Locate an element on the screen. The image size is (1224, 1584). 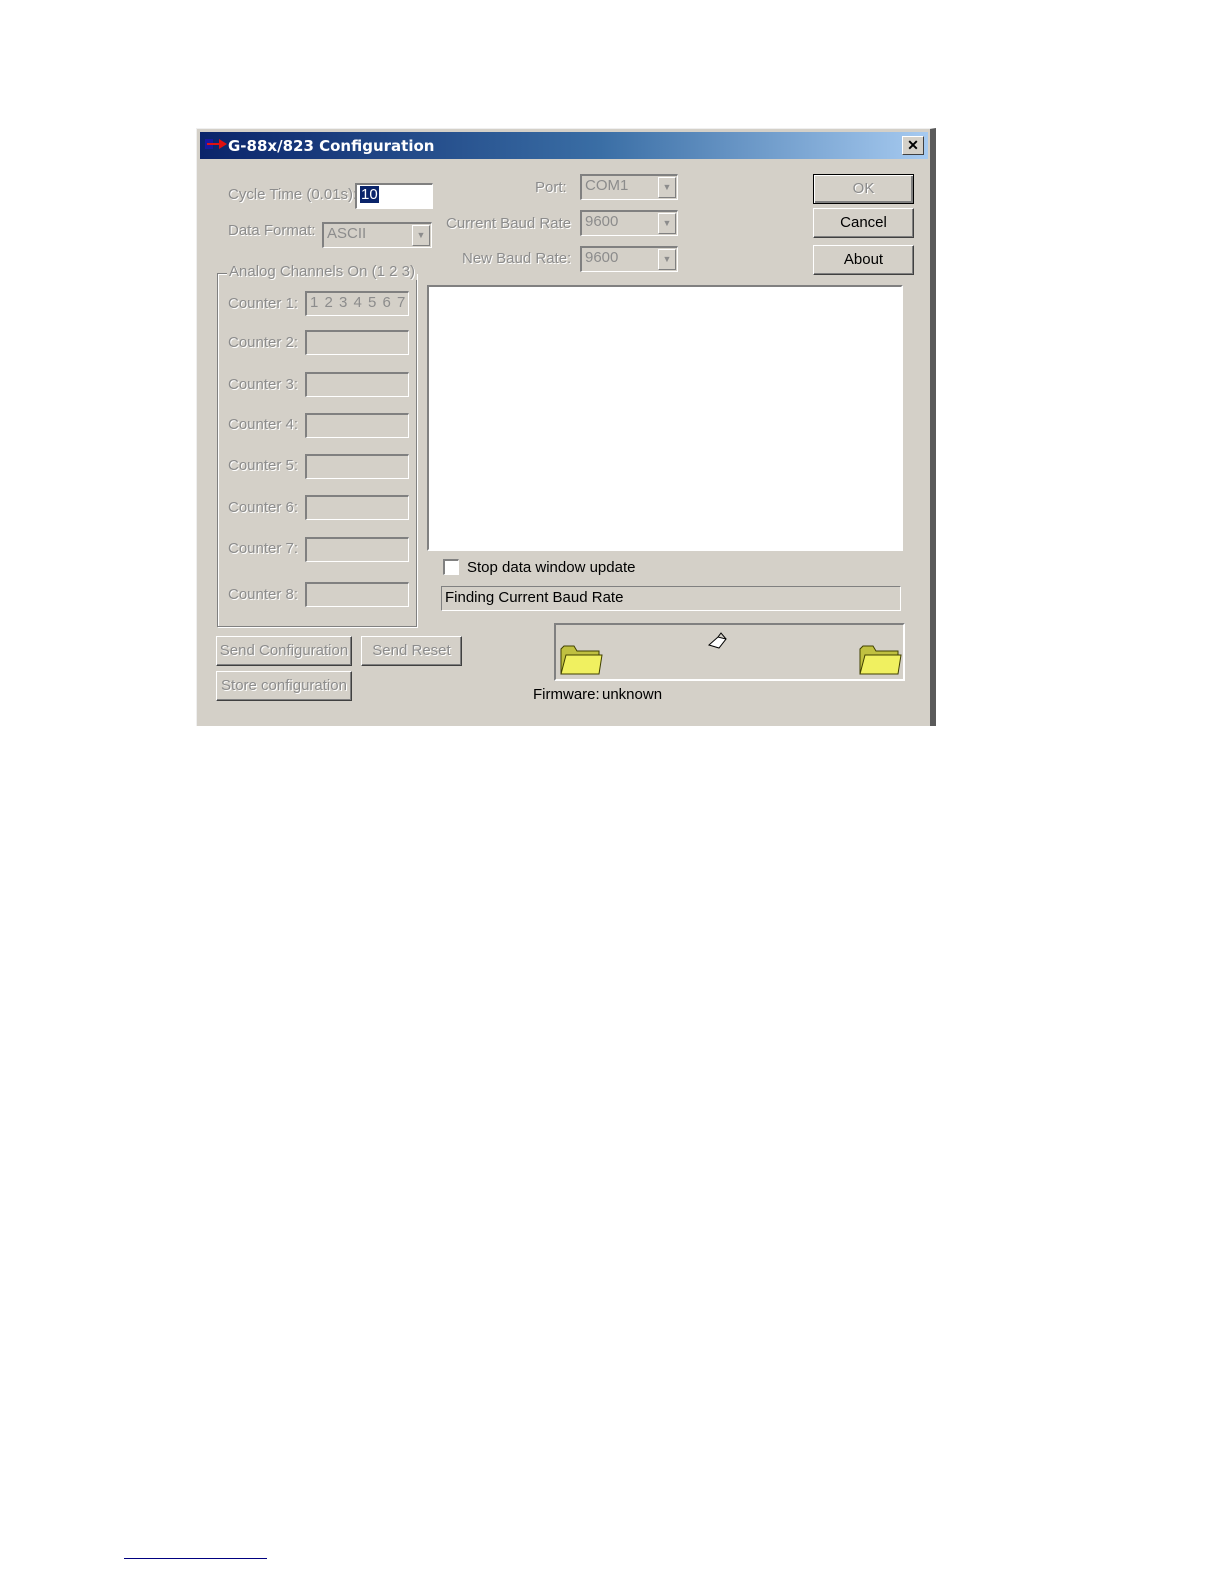
cycle-time-input: 10 is located at coordinates (394, 196).